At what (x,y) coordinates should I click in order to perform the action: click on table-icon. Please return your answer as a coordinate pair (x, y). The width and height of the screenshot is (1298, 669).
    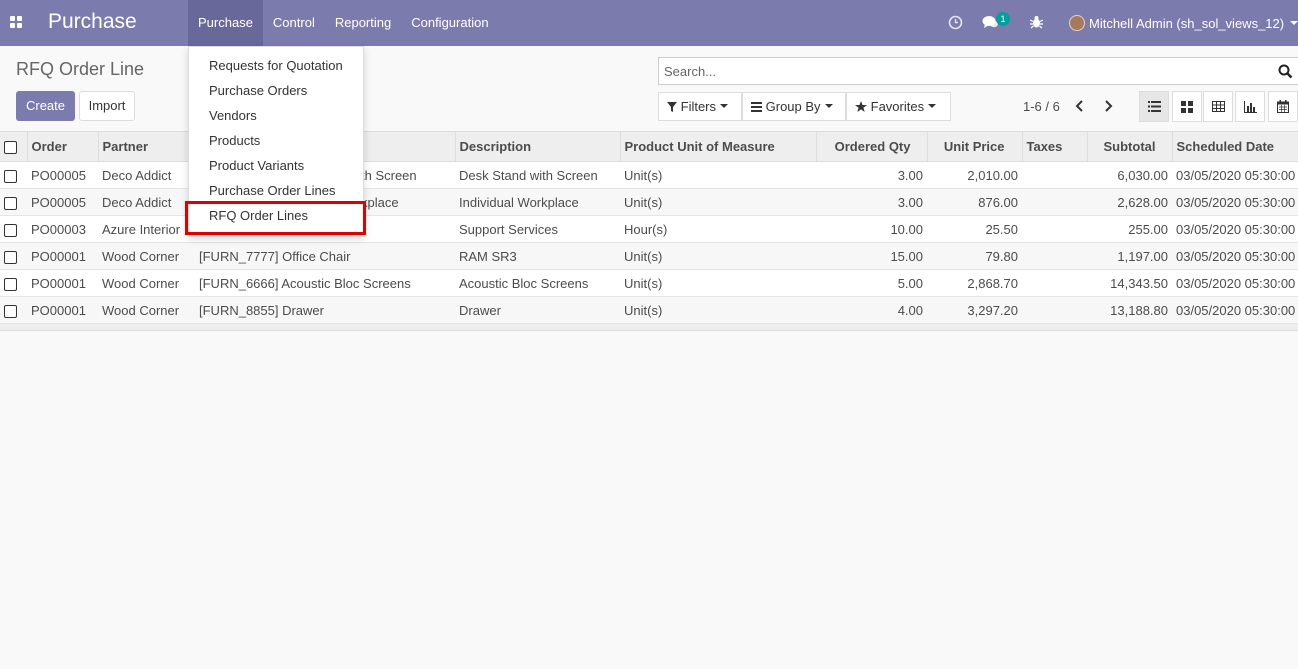
    Looking at the image, I should click on (1218, 106).